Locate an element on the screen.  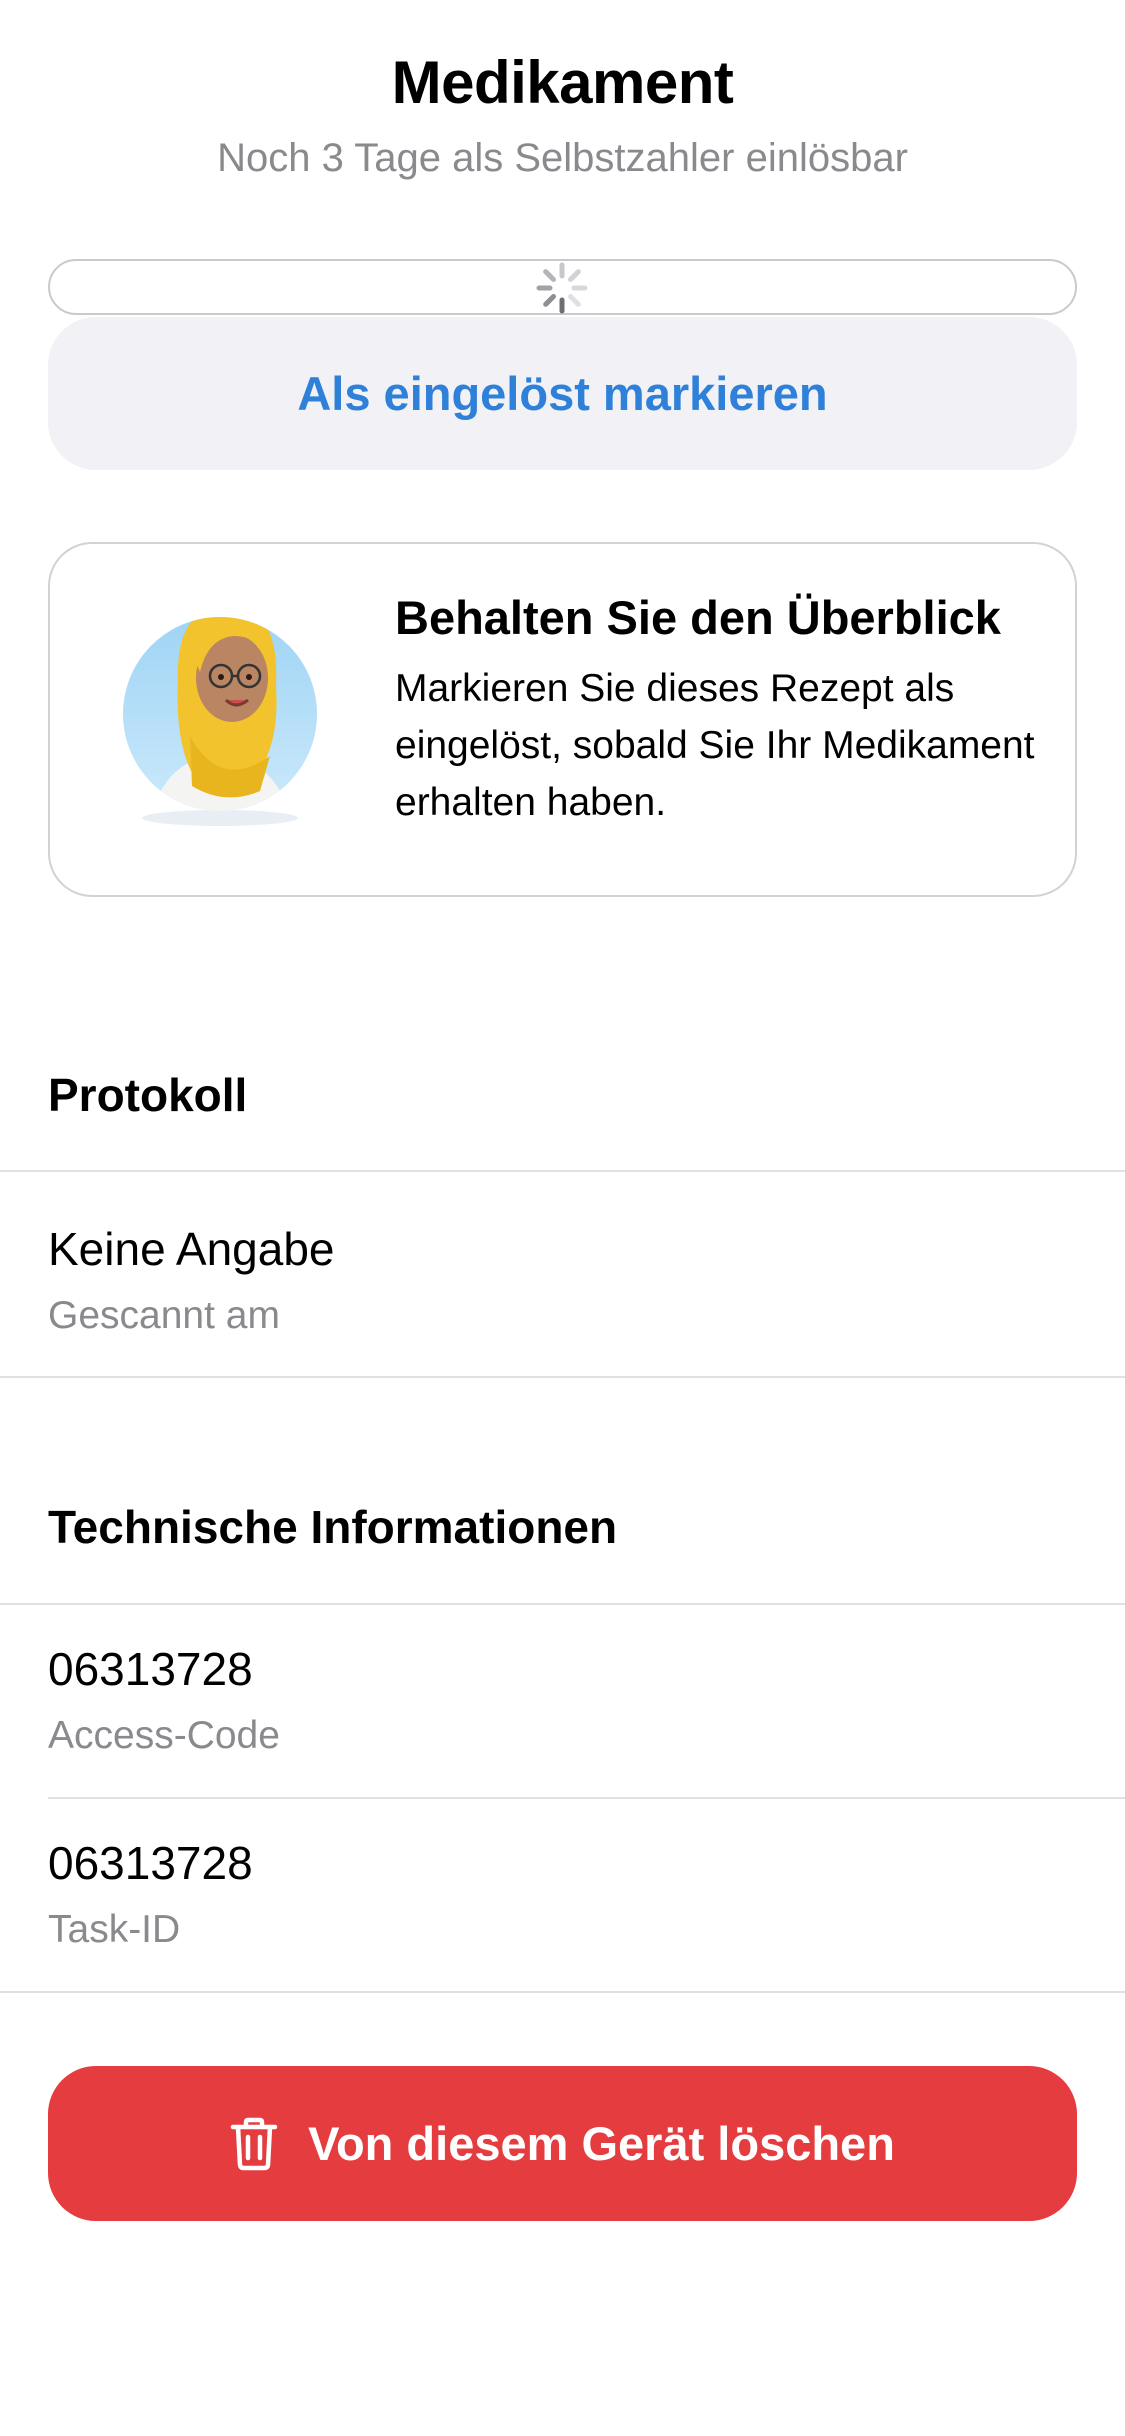
technical-heading: Technische Informationen is located at coordinates (333, 1527).